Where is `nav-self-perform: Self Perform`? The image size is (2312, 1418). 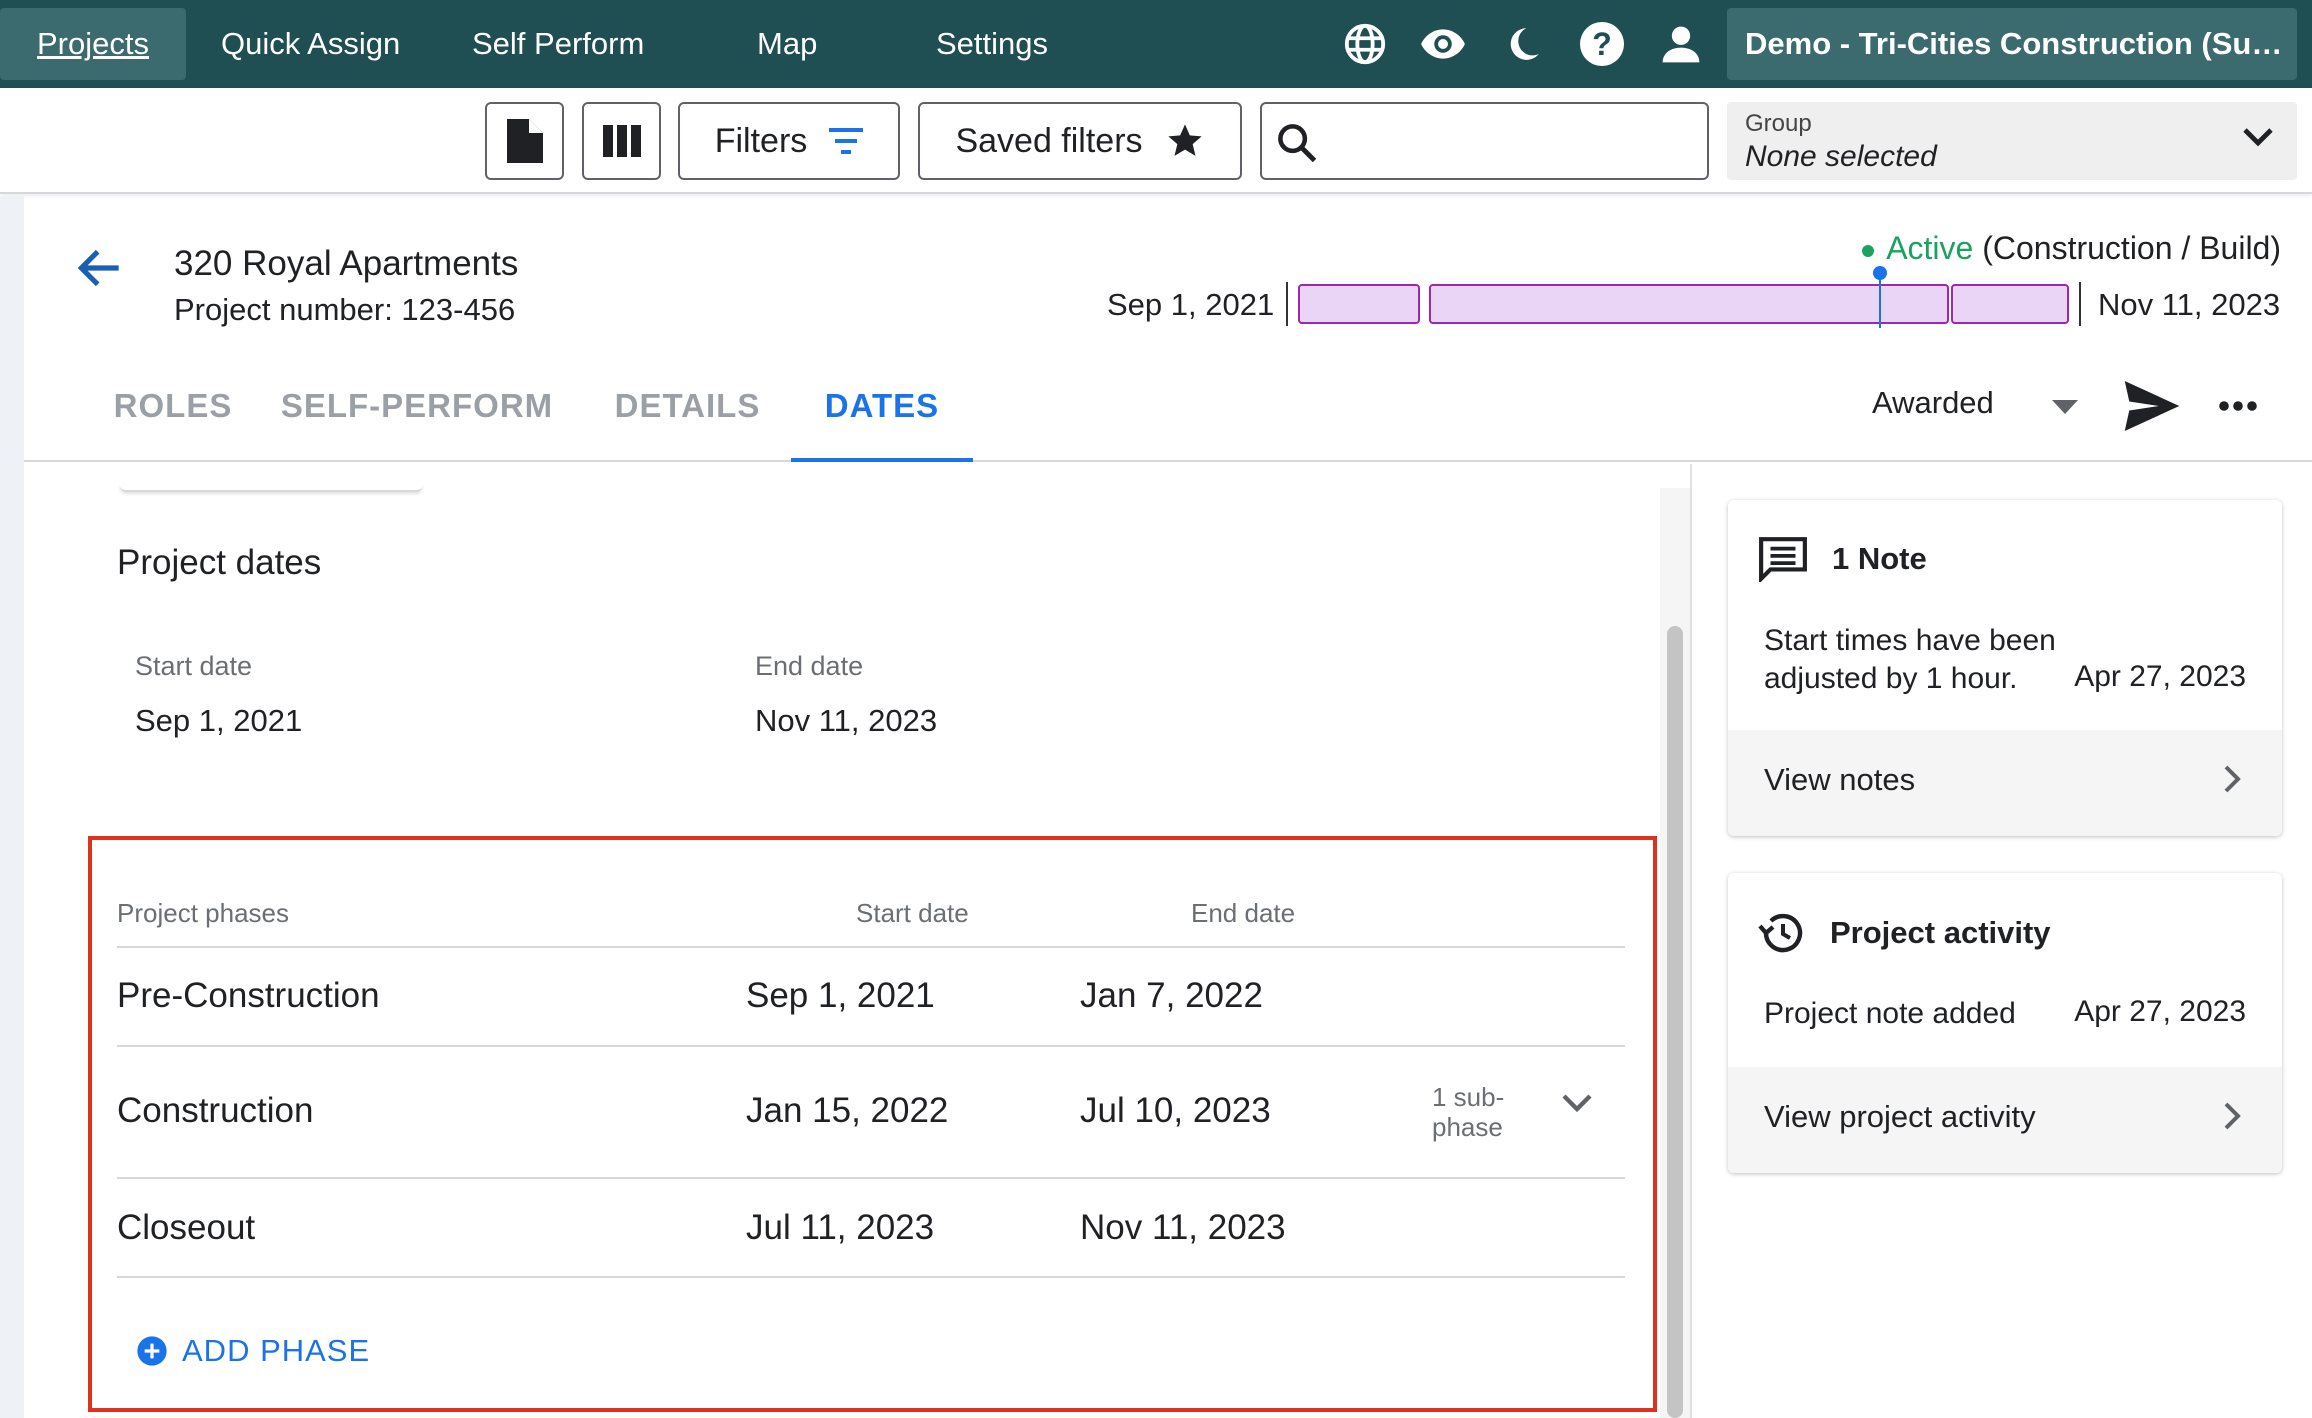
nav-self-perform: Self Perform is located at coordinates (558, 44).